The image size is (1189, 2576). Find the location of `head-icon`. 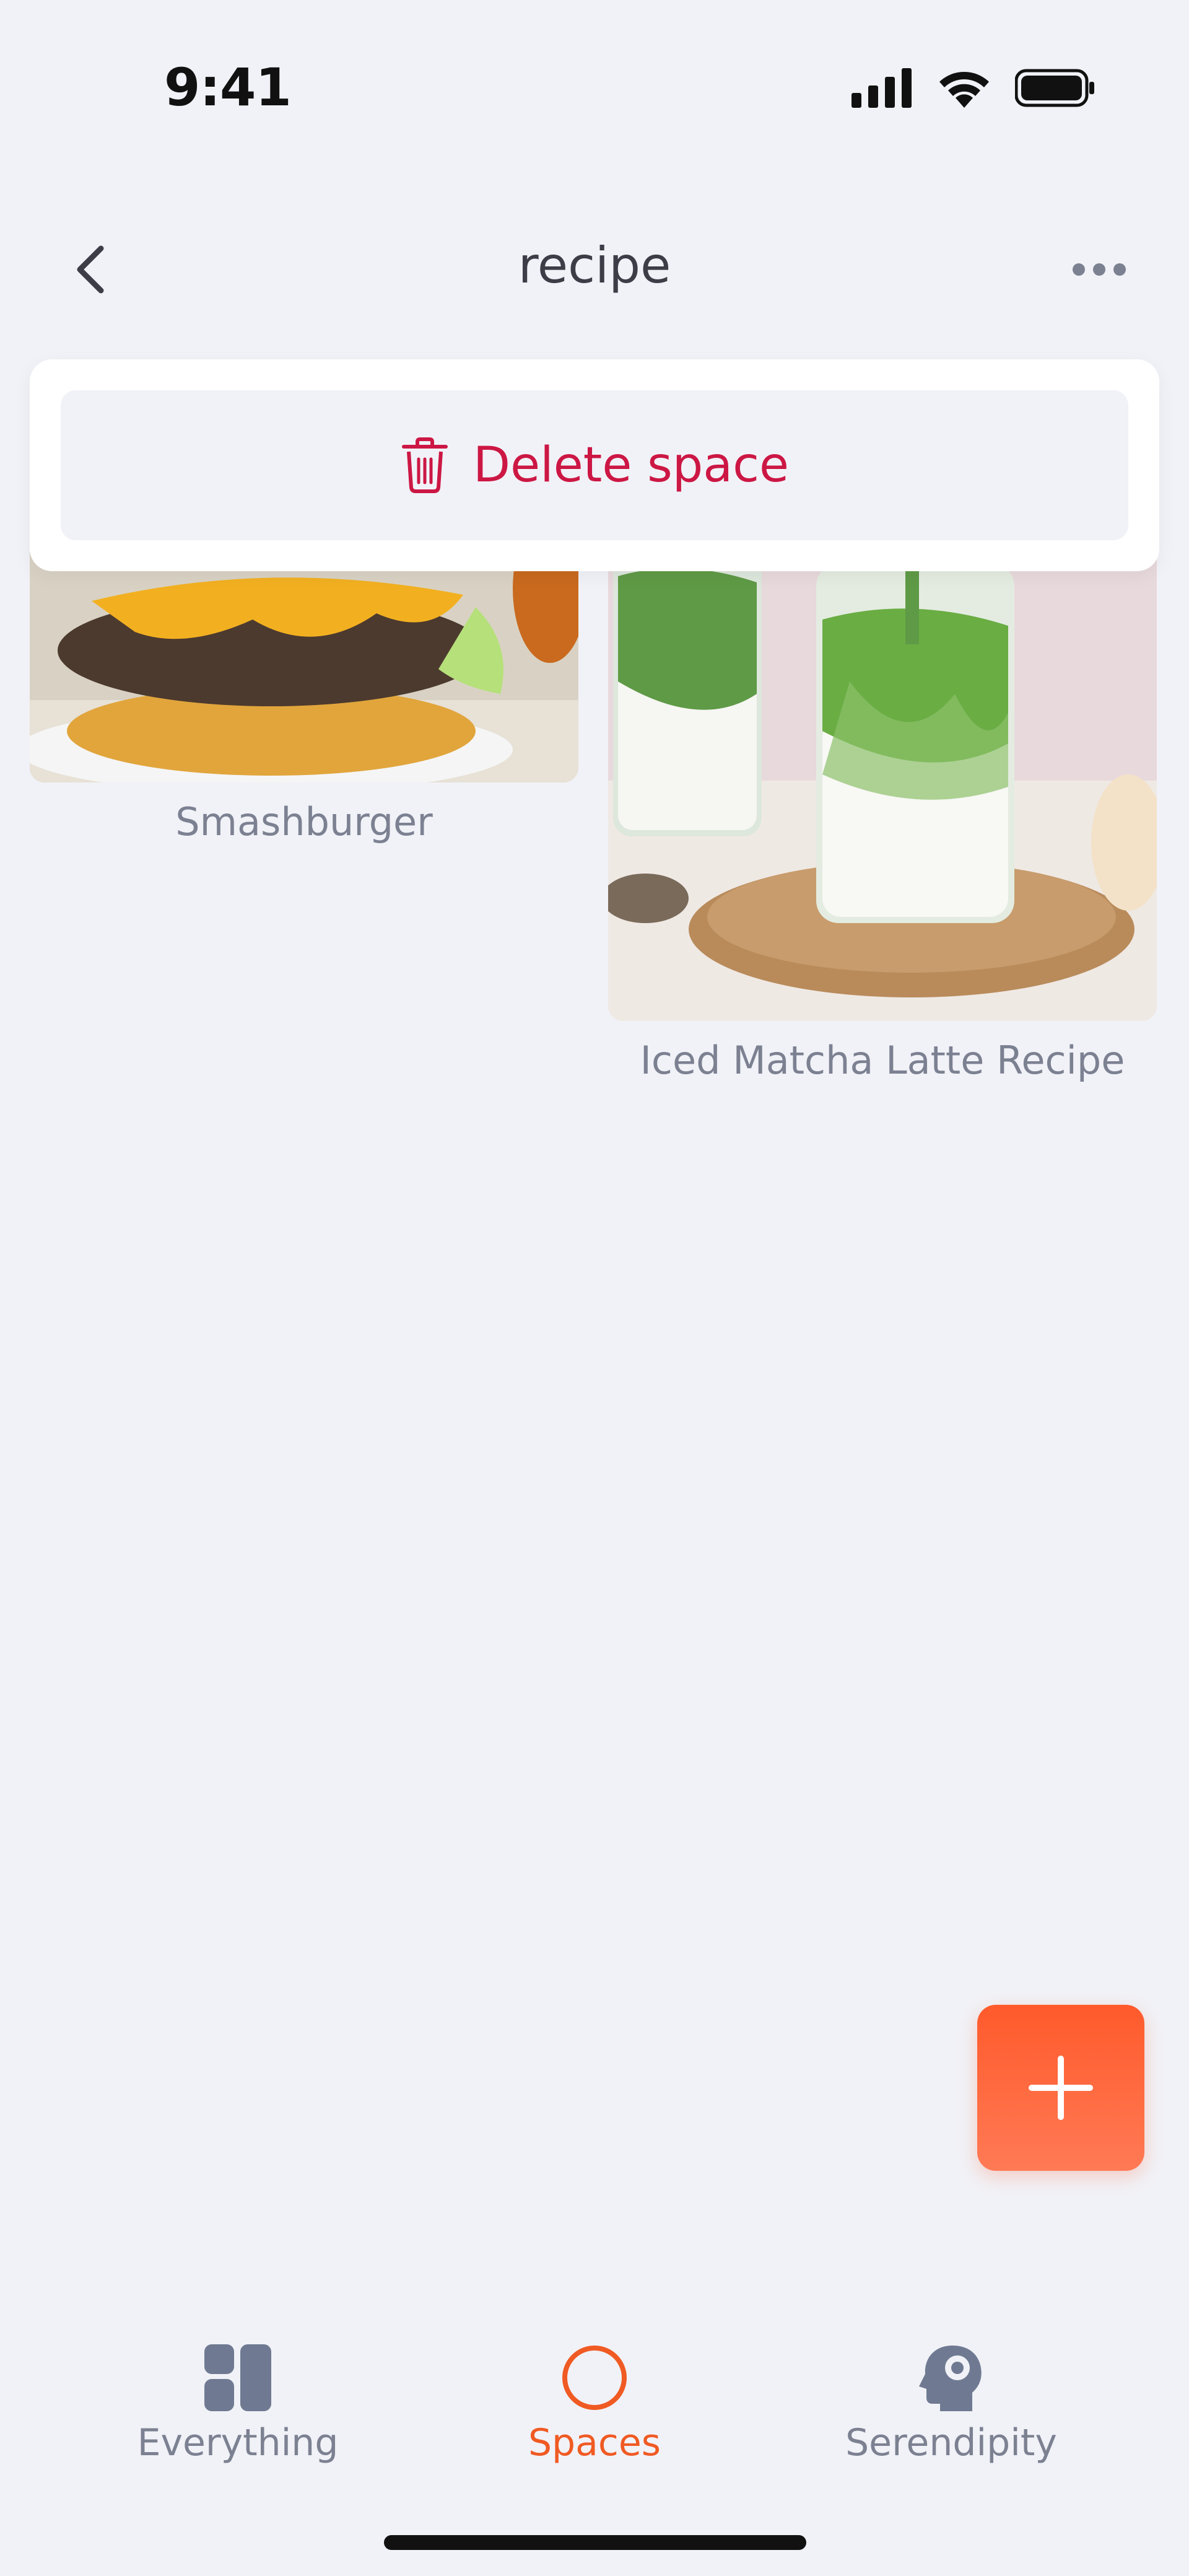

head-icon is located at coordinates (950, 2378).